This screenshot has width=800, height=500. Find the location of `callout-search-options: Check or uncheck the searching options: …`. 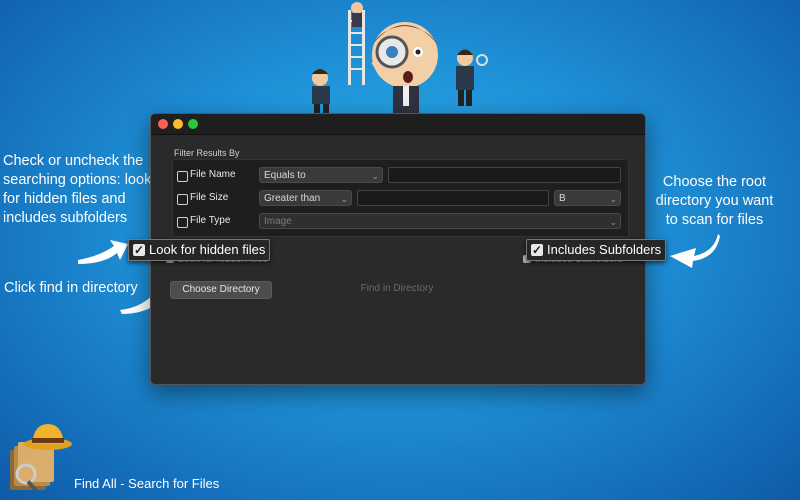

callout-search-options: Check or uncheck the searching options: … is located at coordinates (77, 189).